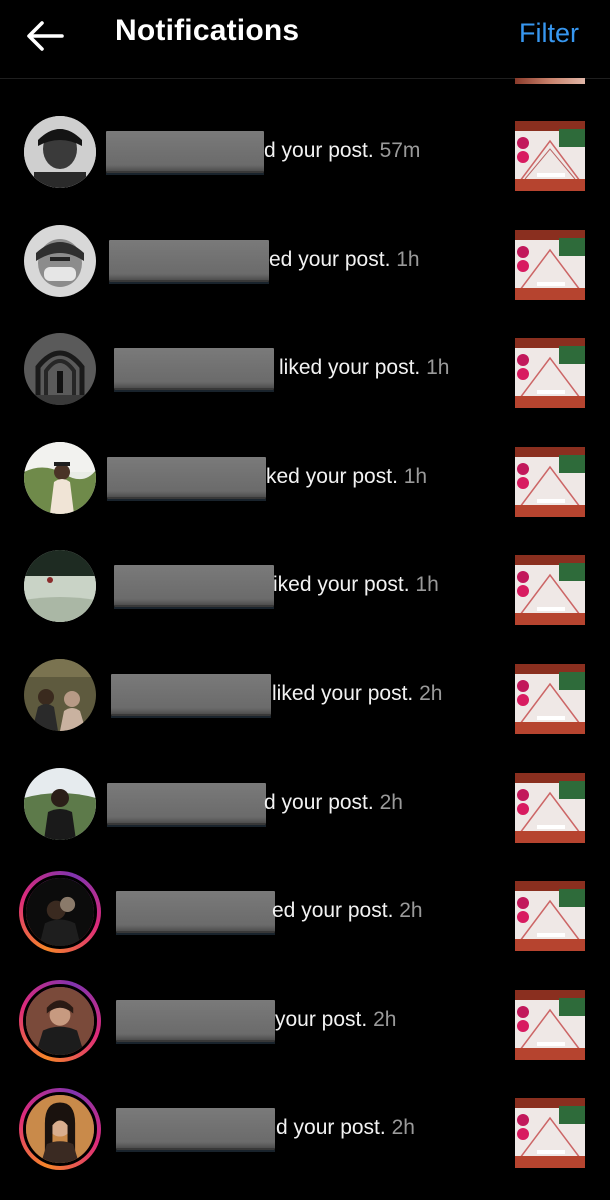 This screenshot has height=1200, width=610. What do you see at coordinates (341, 585) in the screenshot?
I see `notification-text: iked your post.` at bounding box center [341, 585].